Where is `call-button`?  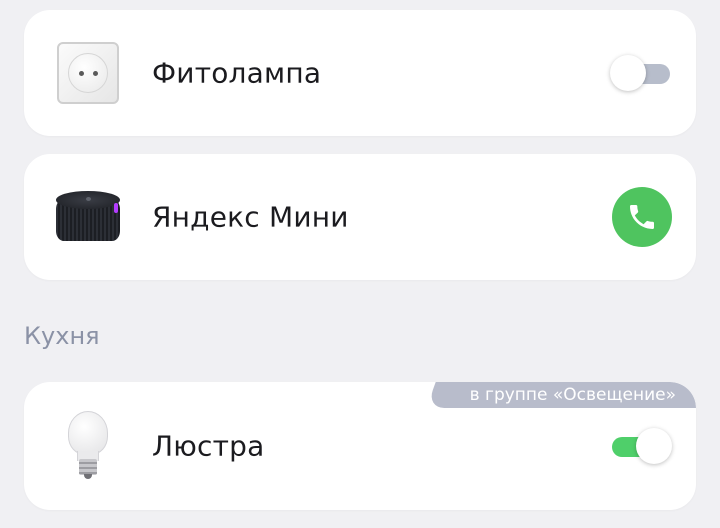 call-button is located at coordinates (642, 217).